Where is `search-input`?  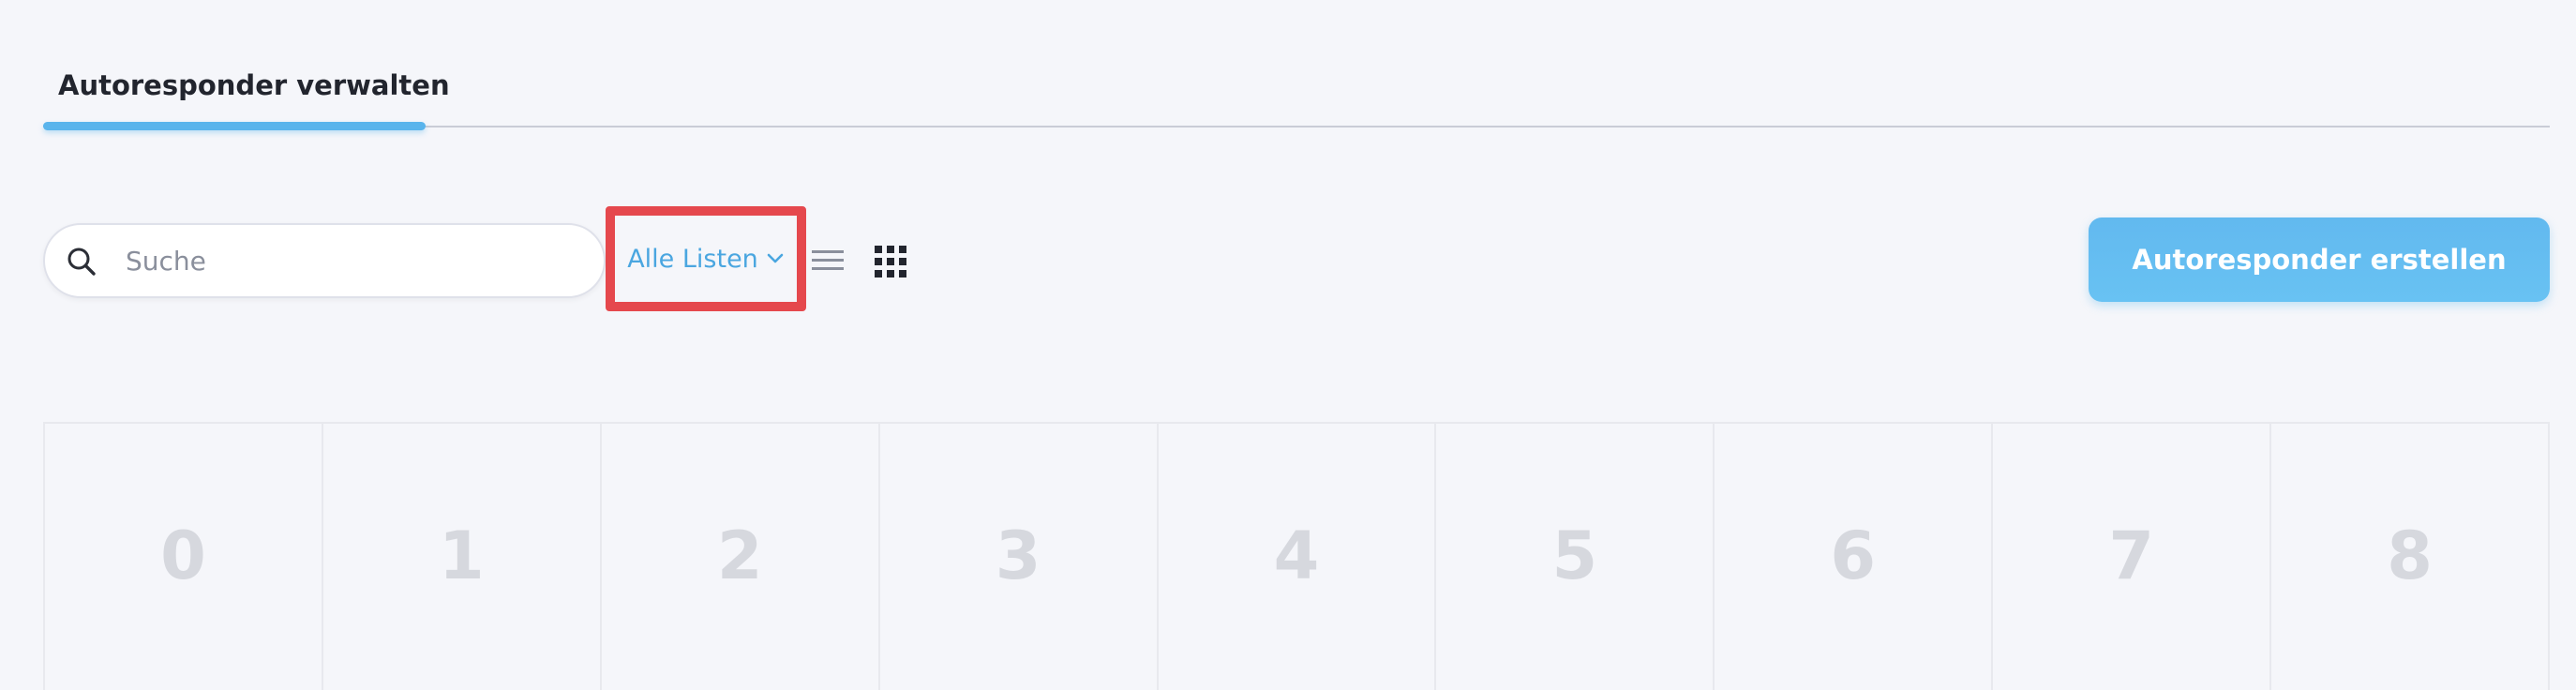
search-input is located at coordinates (351, 260).